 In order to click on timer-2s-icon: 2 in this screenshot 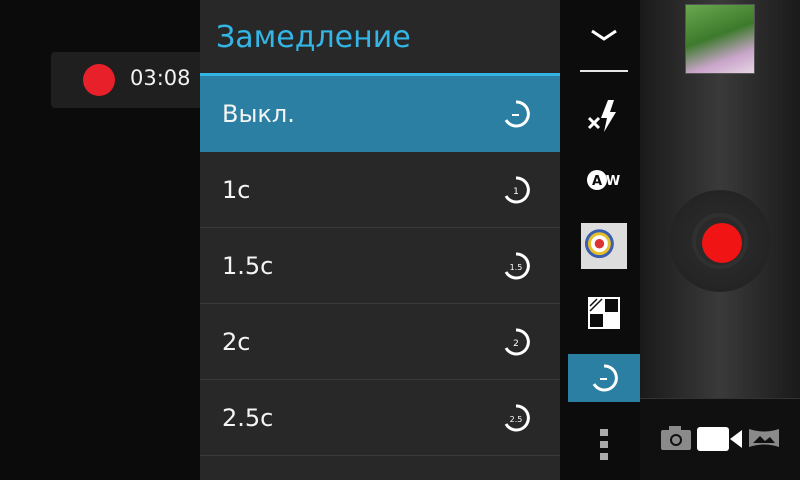, I will do `click(517, 342)`.